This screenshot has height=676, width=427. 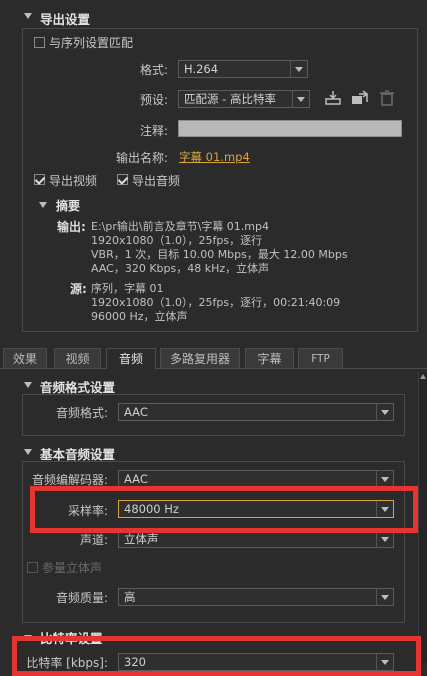 What do you see at coordinates (71, 227) in the screenshot?
I see `output-summary-label: 输出:` at bounding box center [71, 227].